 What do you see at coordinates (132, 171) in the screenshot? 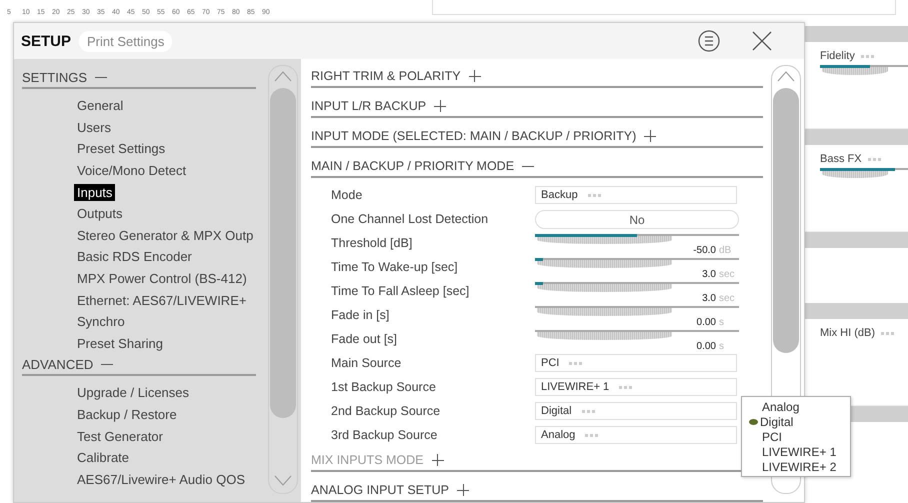
I see `sidebar-item: Voice/Mono Detect` at bounding box center [132, 171].